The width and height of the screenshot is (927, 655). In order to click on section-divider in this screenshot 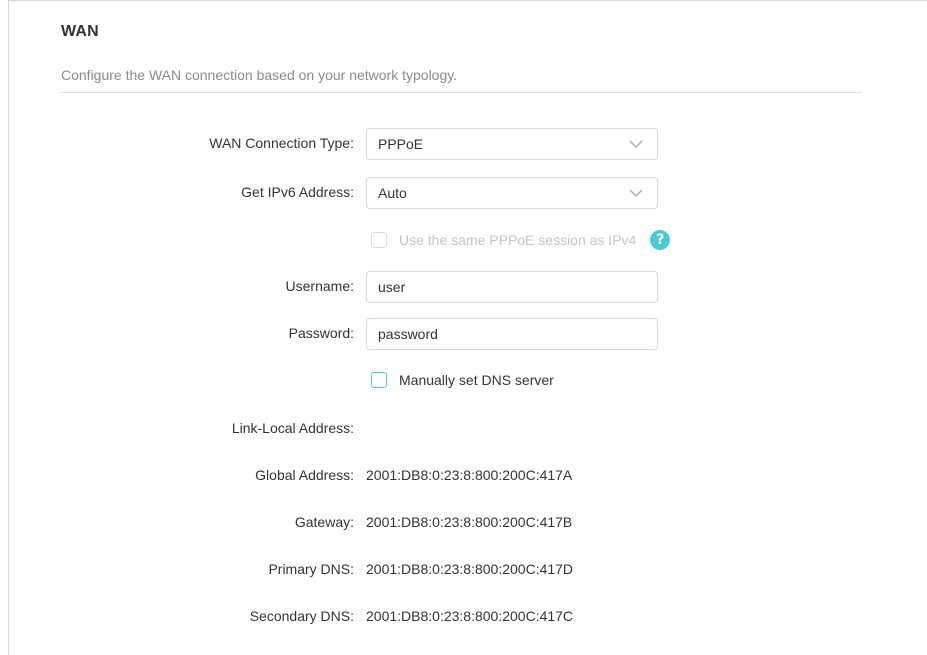, I will do `click(461, 92)`.